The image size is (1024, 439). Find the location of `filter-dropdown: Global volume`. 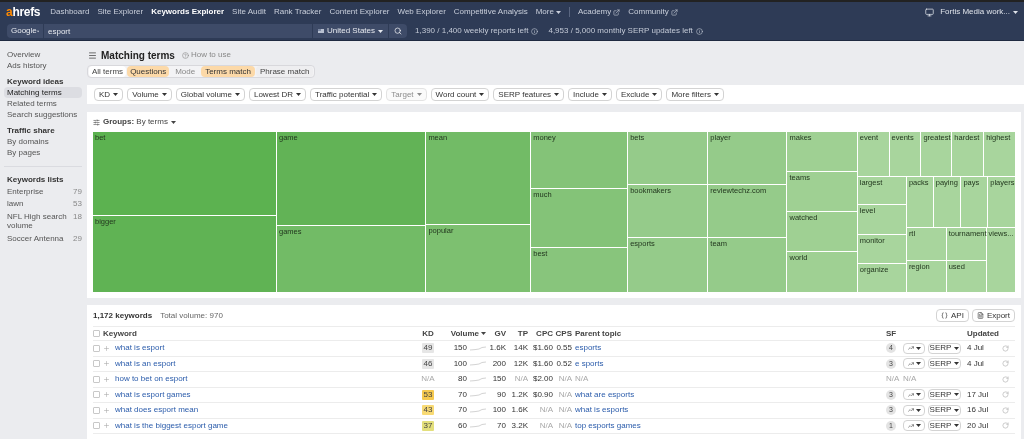

filter-dropdown: Global volume is located at coordinates (210, 94).